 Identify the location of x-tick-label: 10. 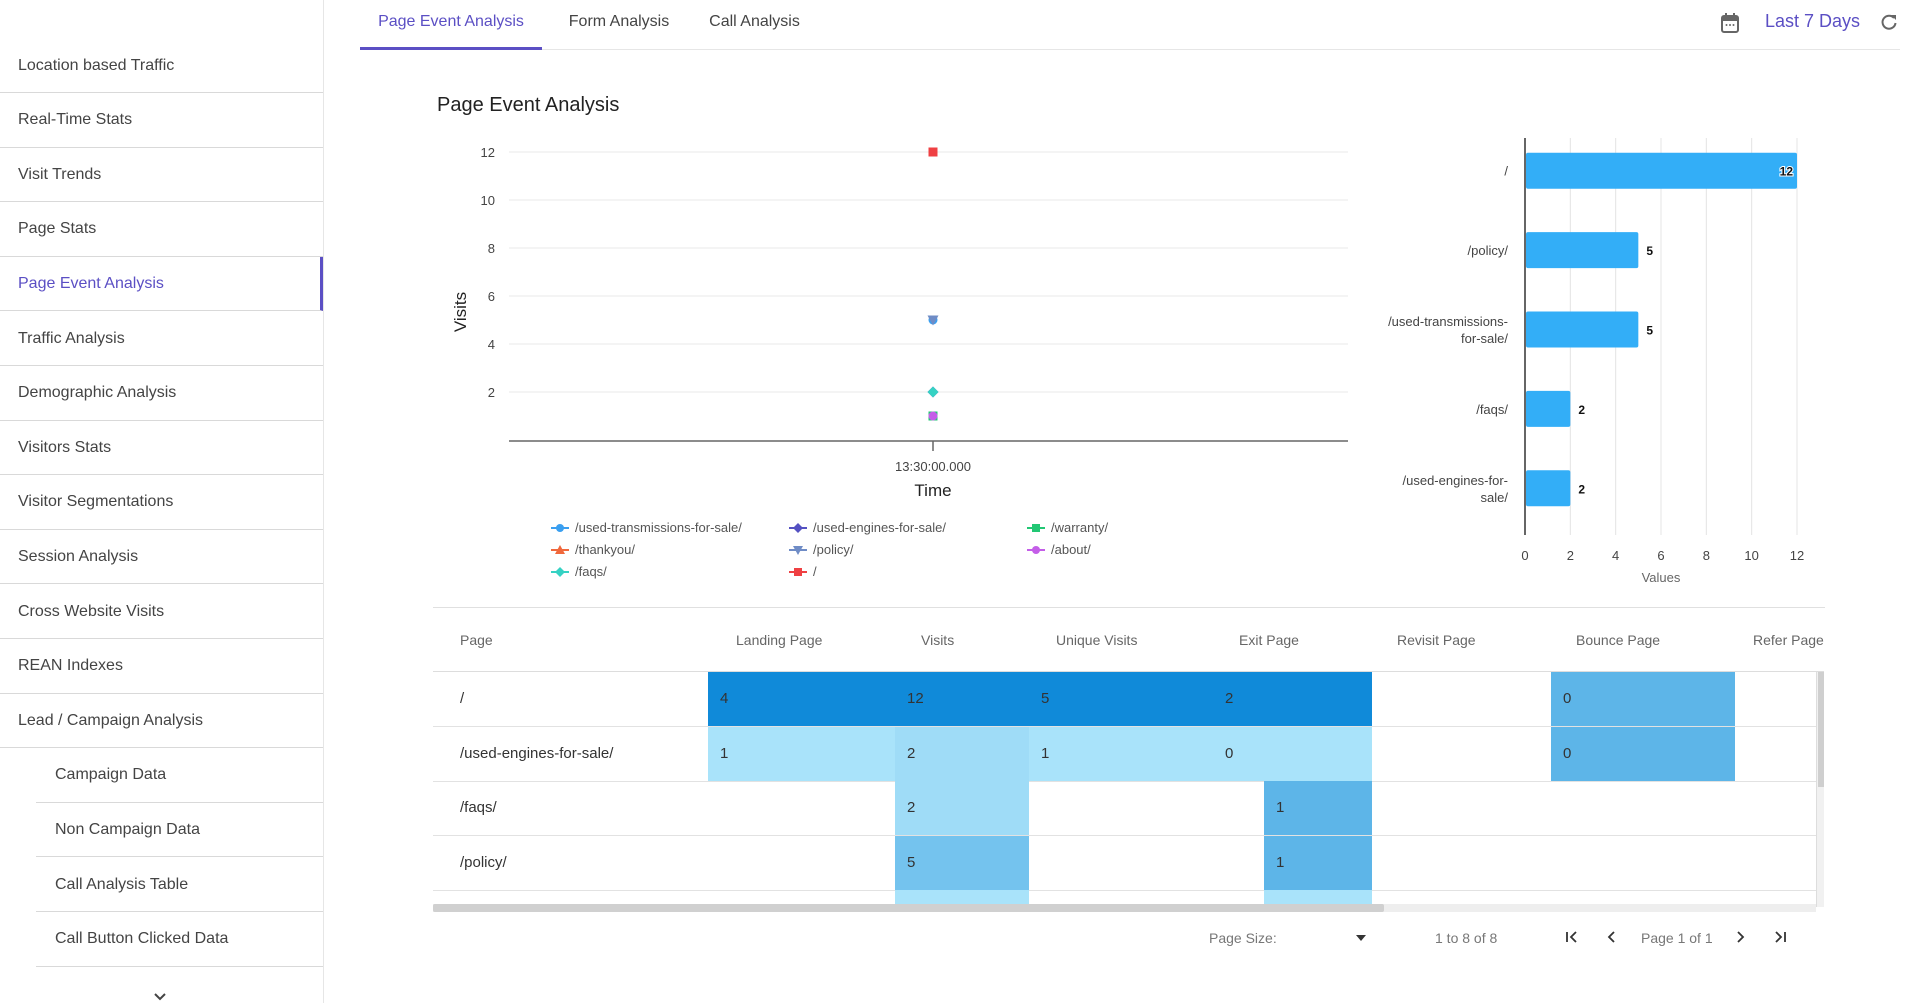
(1751, 555).